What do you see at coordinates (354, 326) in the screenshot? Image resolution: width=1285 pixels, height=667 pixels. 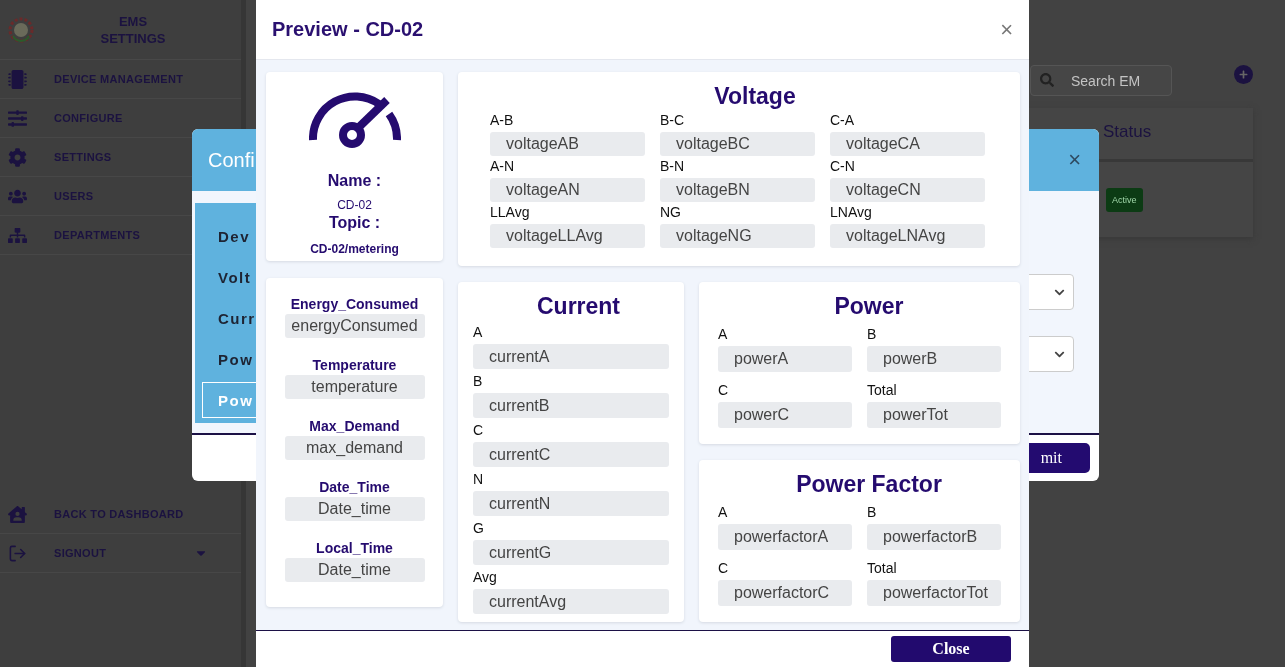 I see `value-field: energyConsumed` at bounding box center [354, 326].